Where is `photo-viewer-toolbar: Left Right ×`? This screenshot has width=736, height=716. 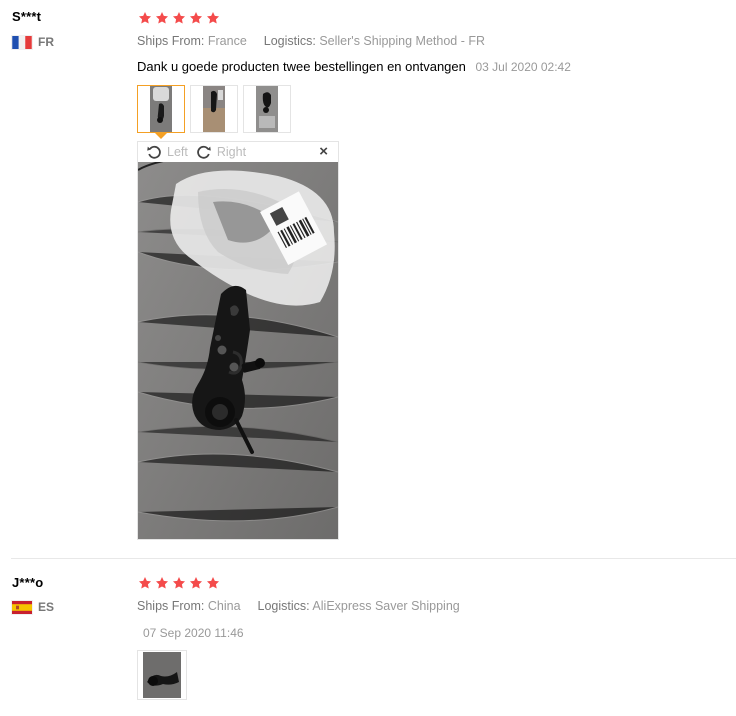 photo-viewer-toolbar: Left Right × is located at coordinates (238, 152).